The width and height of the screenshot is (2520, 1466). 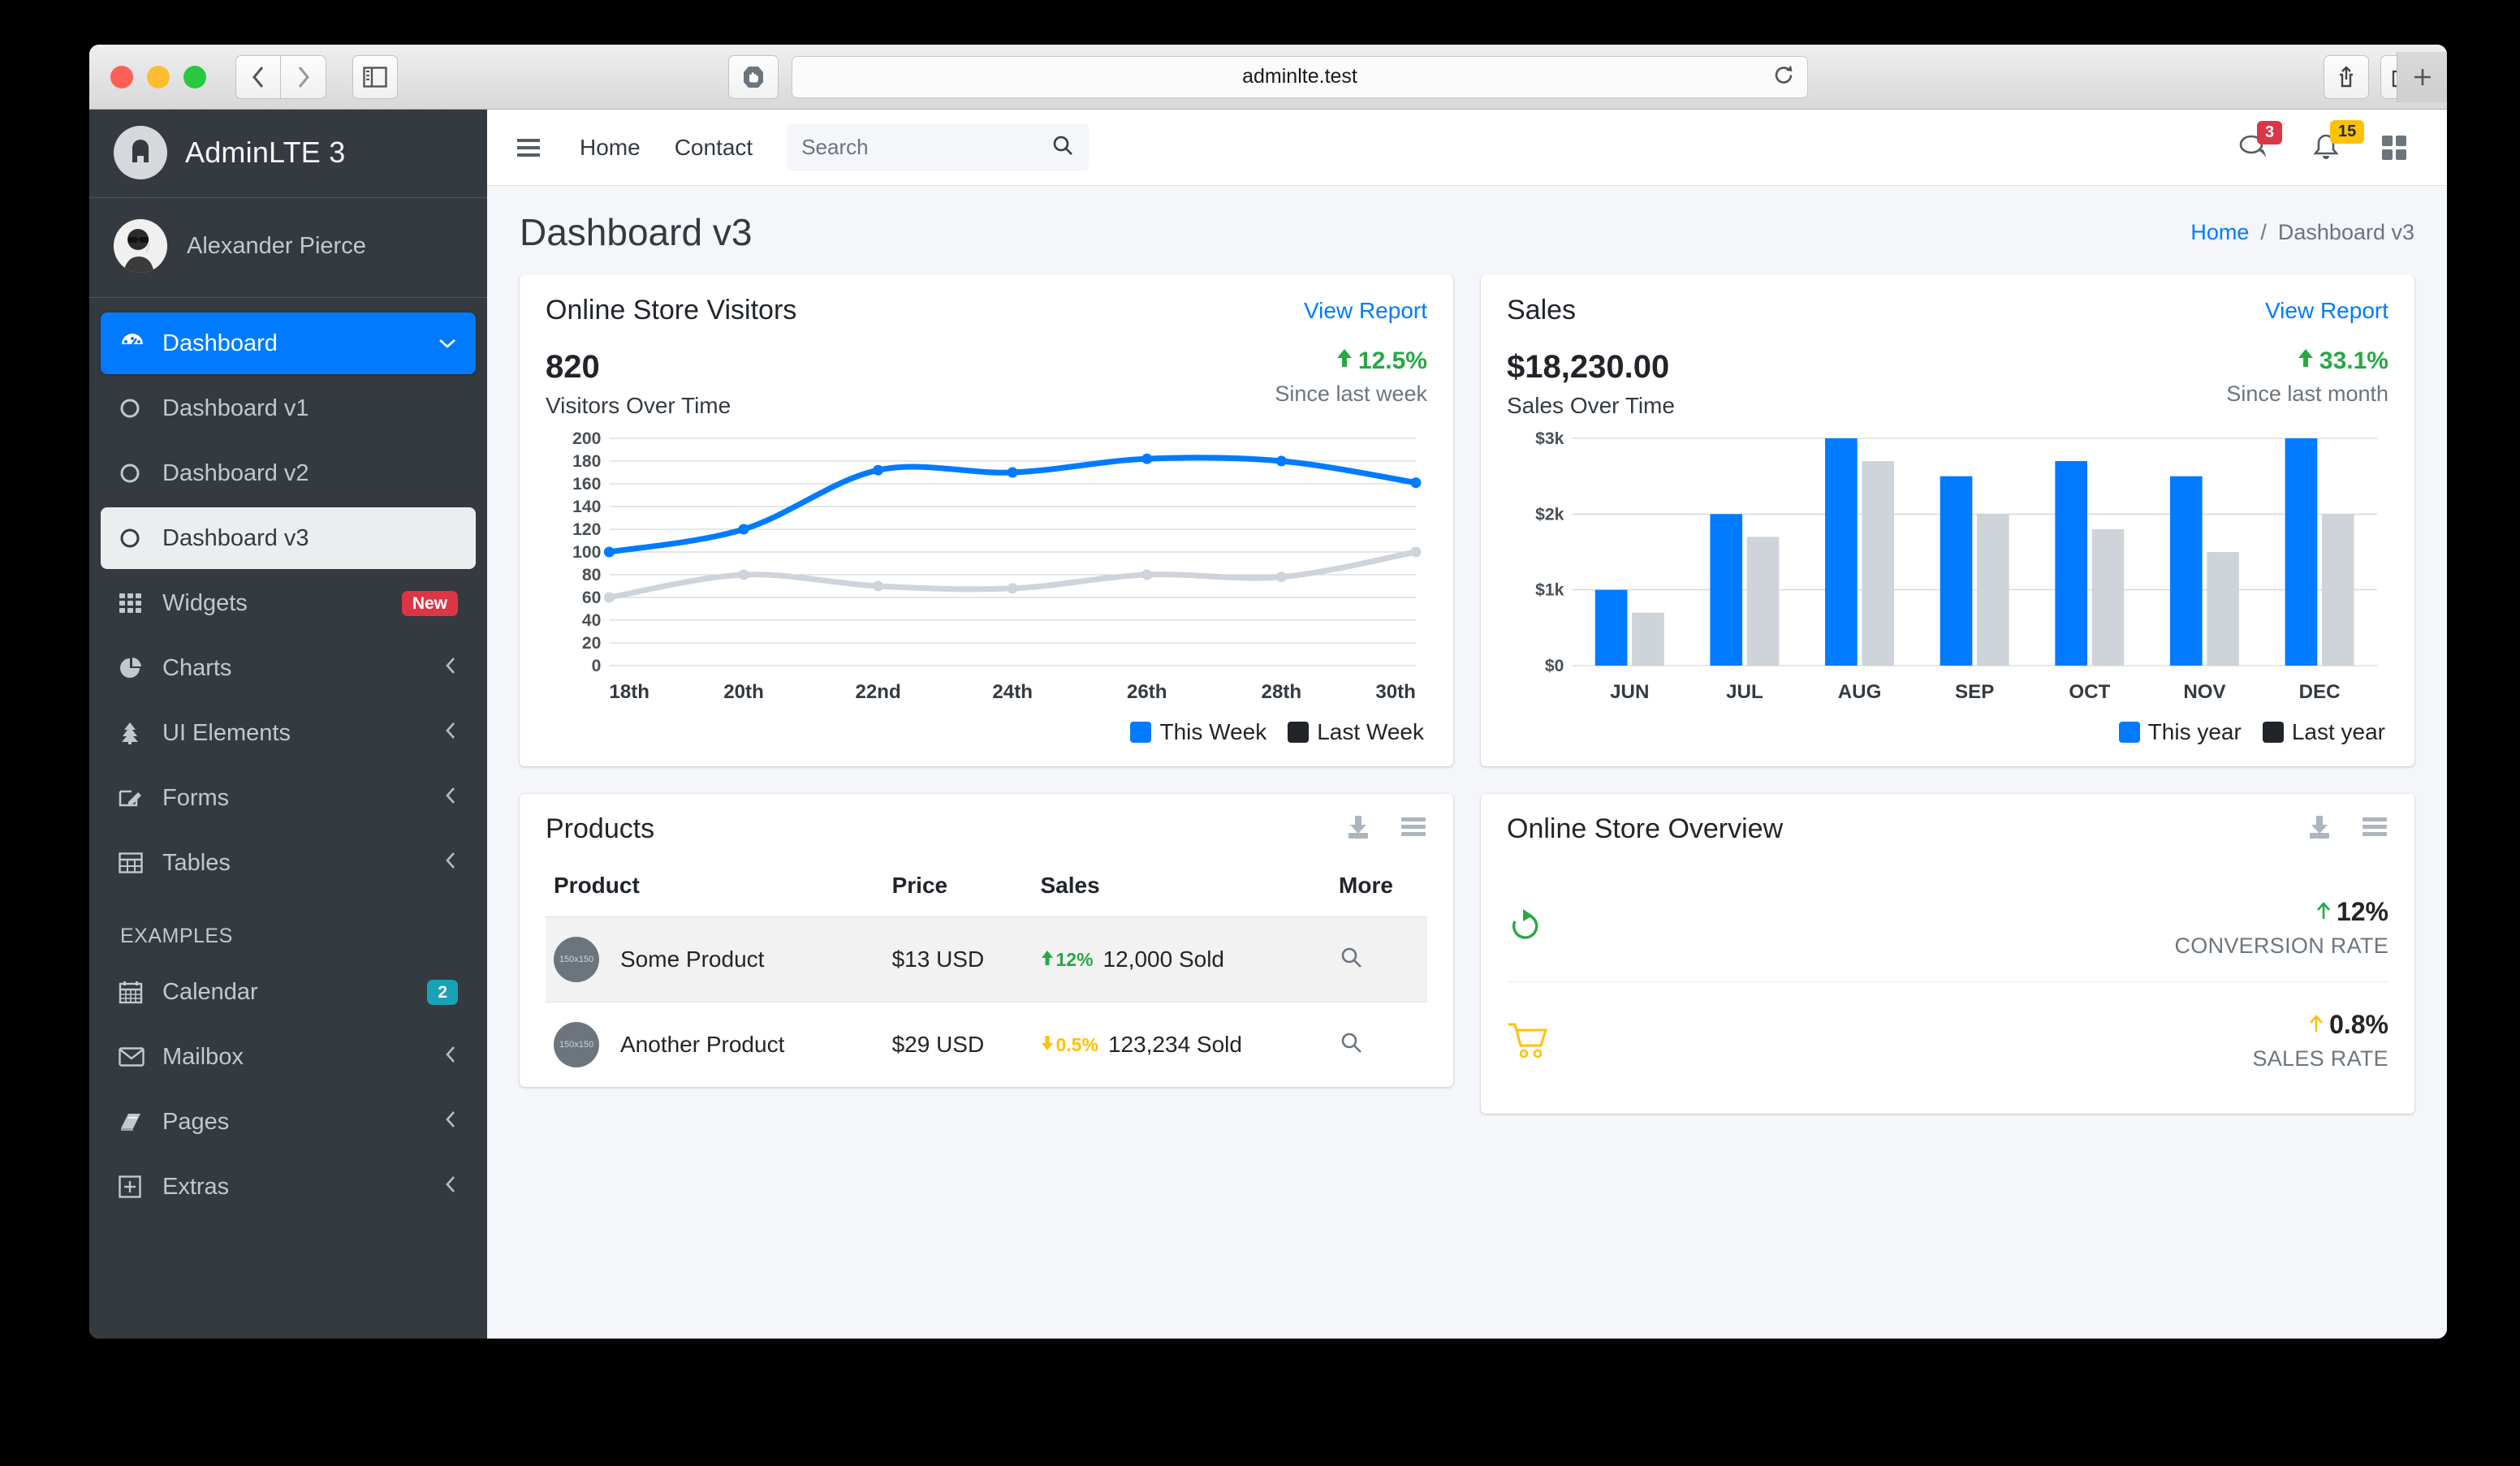 What do you see at coordinates (2362, 911) in the screenshot?
I see `overview-conversion-pct: 12%` at bounding box center [2362, 911].